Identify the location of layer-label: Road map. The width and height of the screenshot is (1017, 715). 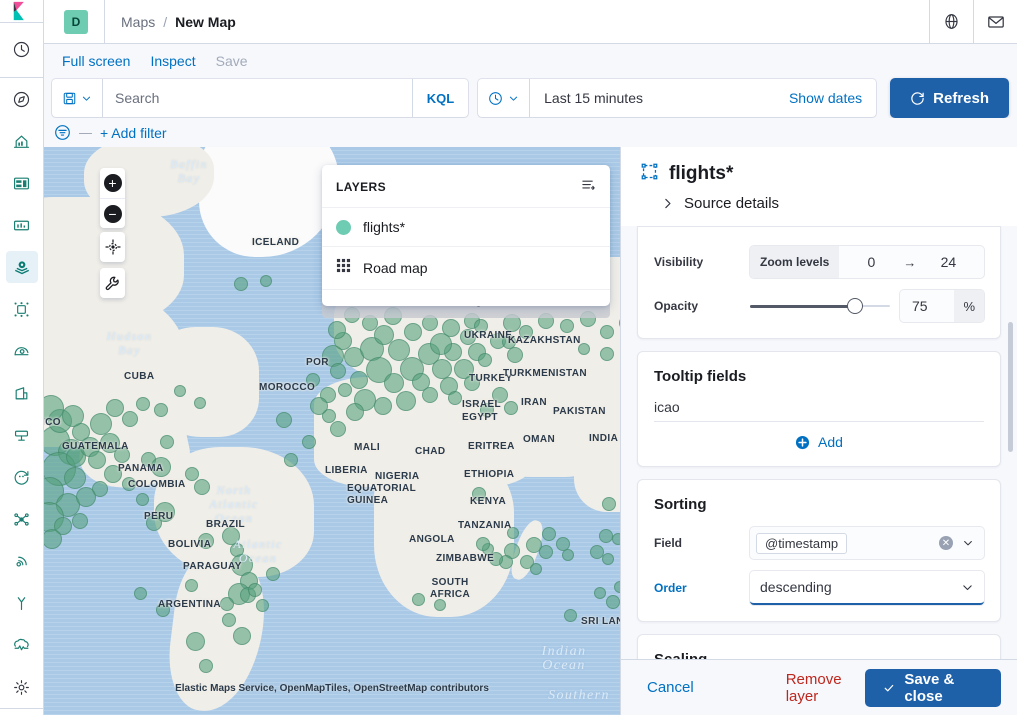
(395, 268).